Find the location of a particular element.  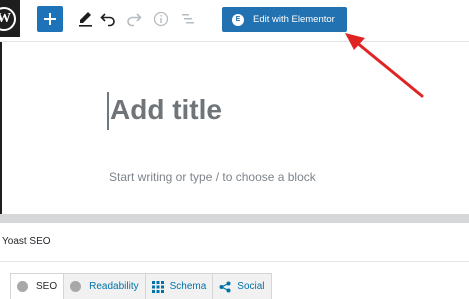

elementor-logo-letter: E is located at coordinates (238, 19).